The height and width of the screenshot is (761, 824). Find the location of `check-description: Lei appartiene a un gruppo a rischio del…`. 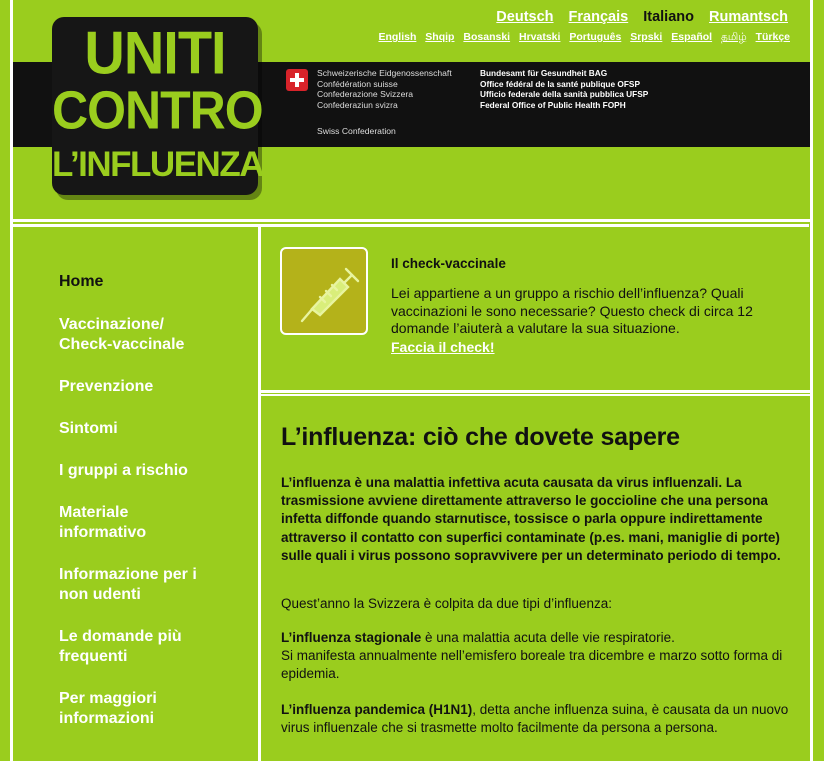

check-description: Lei appartiene a un gruppo a rischio del… is located at coordinates (572, 311).